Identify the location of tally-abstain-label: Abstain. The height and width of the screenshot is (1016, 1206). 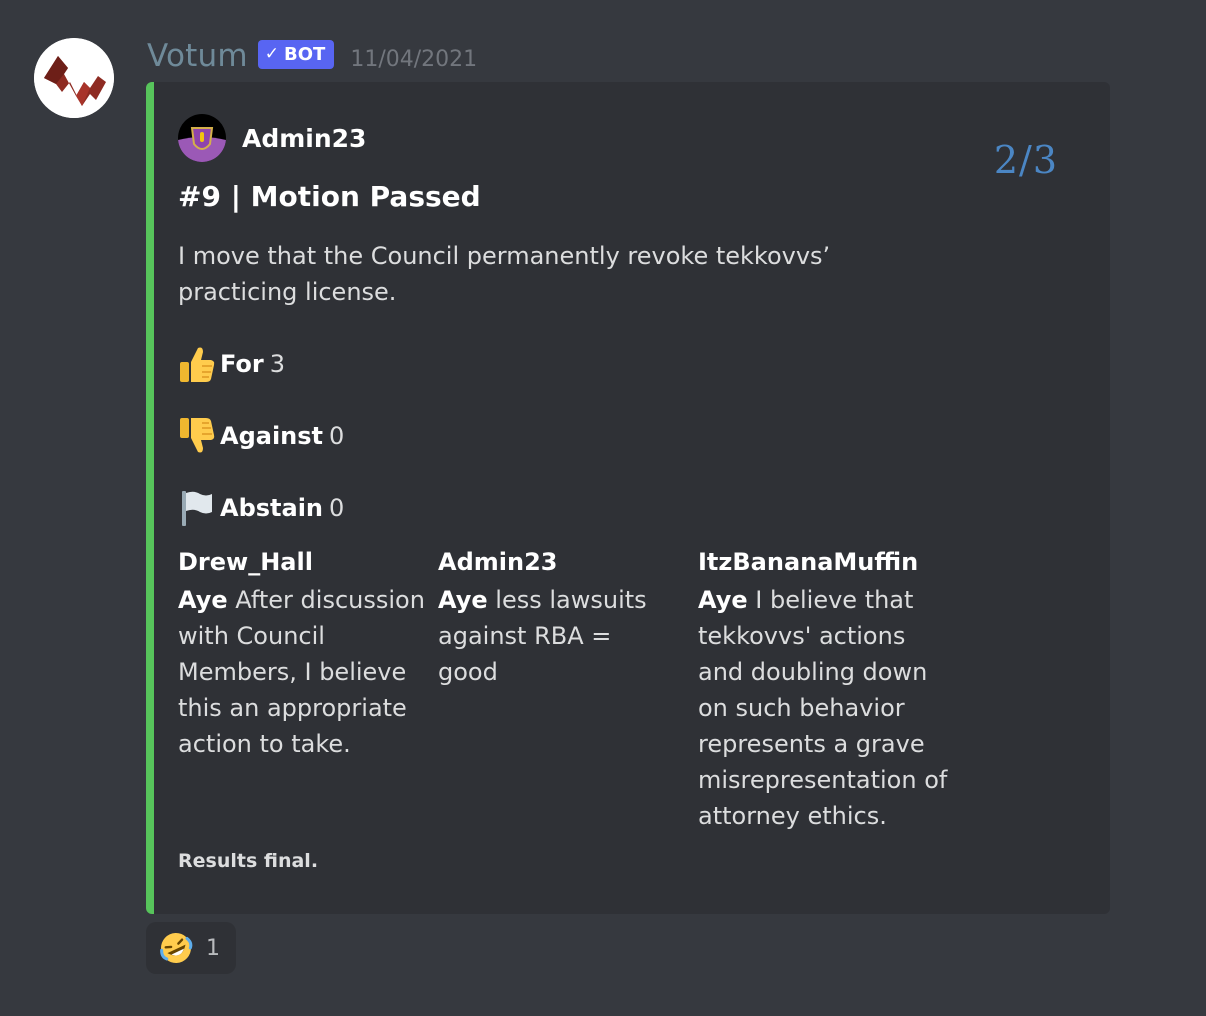
(272, 508).